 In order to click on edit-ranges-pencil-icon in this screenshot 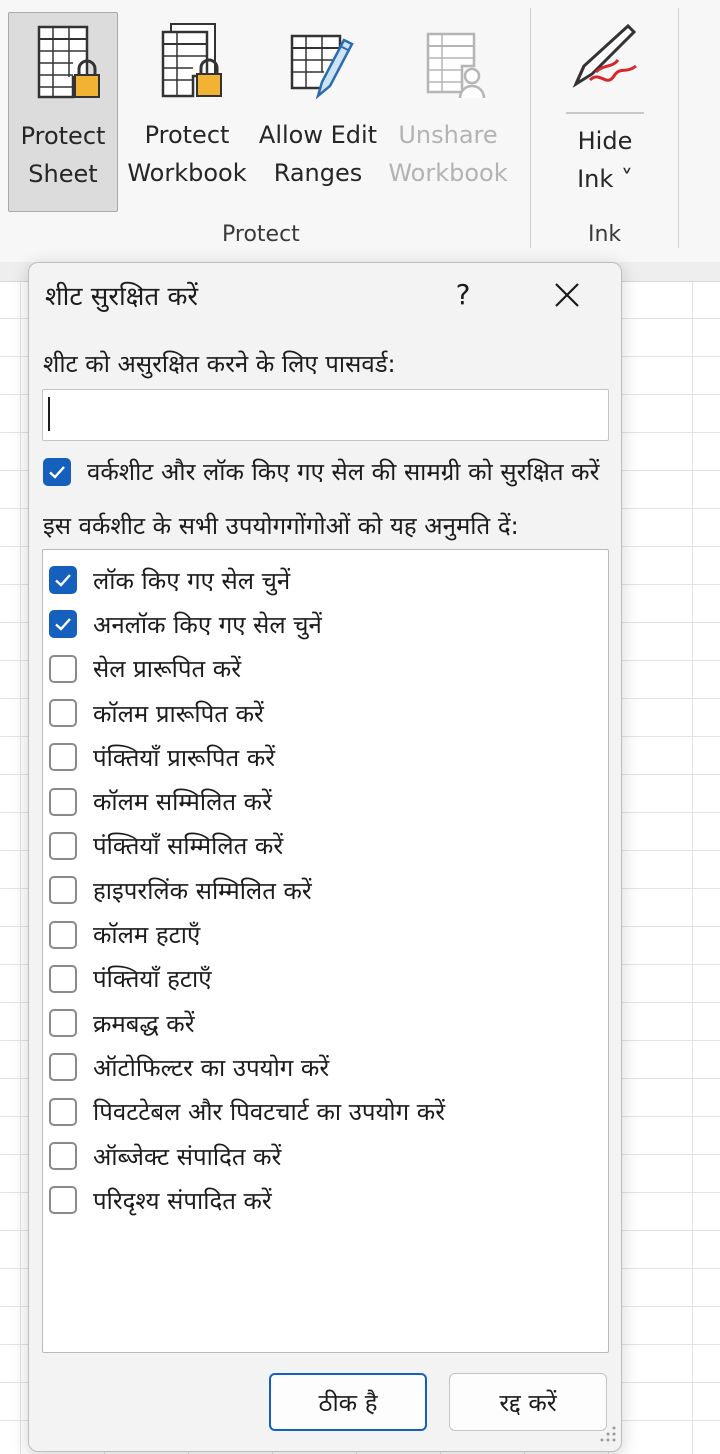, I will do `click(318, 63)`.